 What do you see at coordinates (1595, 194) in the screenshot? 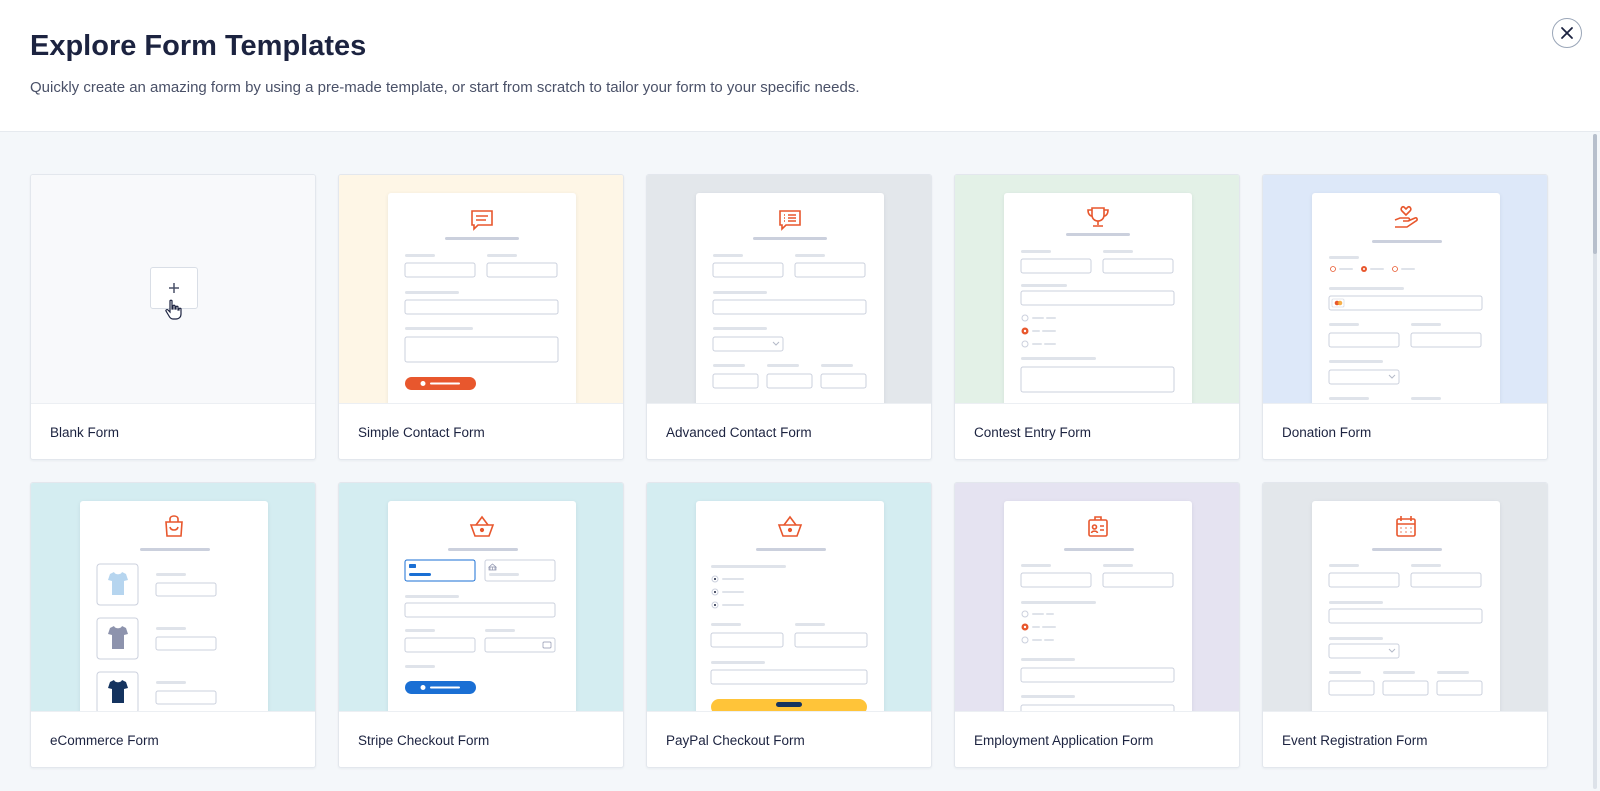
I see `scrollbar-thumb` at bounding box center [1595, 194].